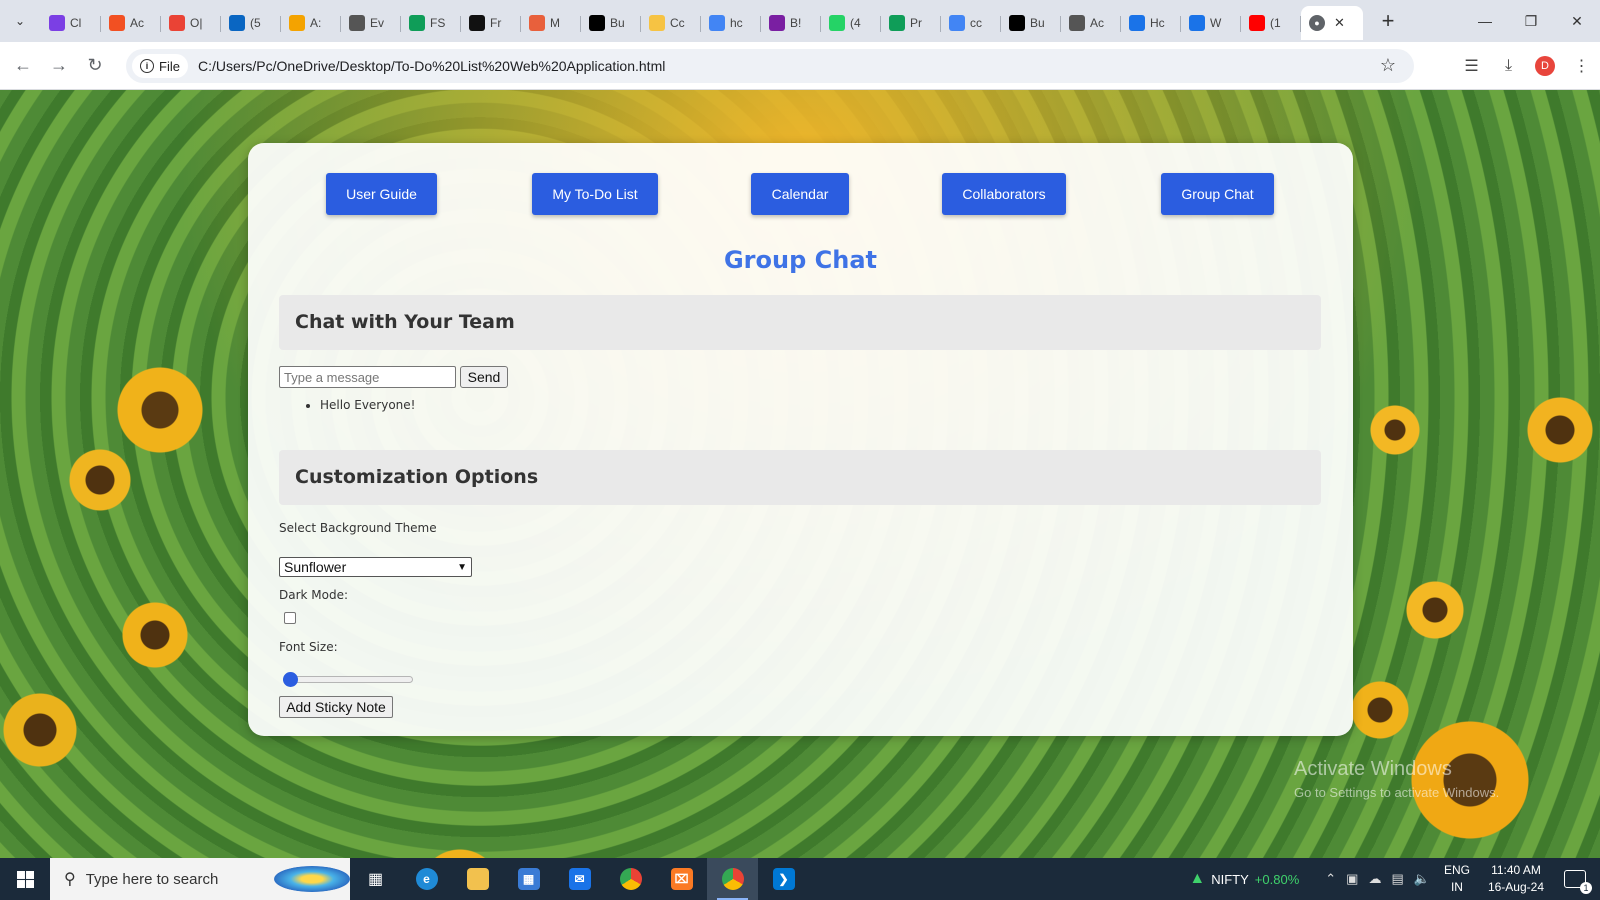 This screenshot has height=900, width=1600. Describe the element at coordinates (1471, 66) in the screenshot. I see `media-controls-icon: ☰` at that location.